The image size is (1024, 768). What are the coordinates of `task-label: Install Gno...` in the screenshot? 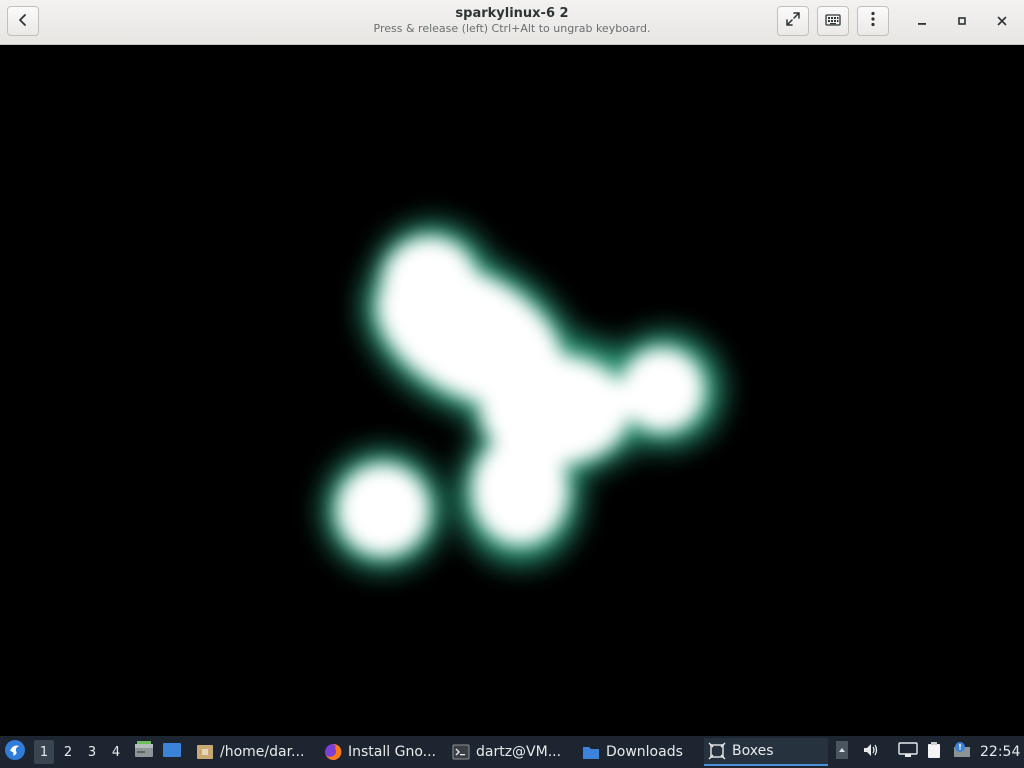 It's located at (392, 752).